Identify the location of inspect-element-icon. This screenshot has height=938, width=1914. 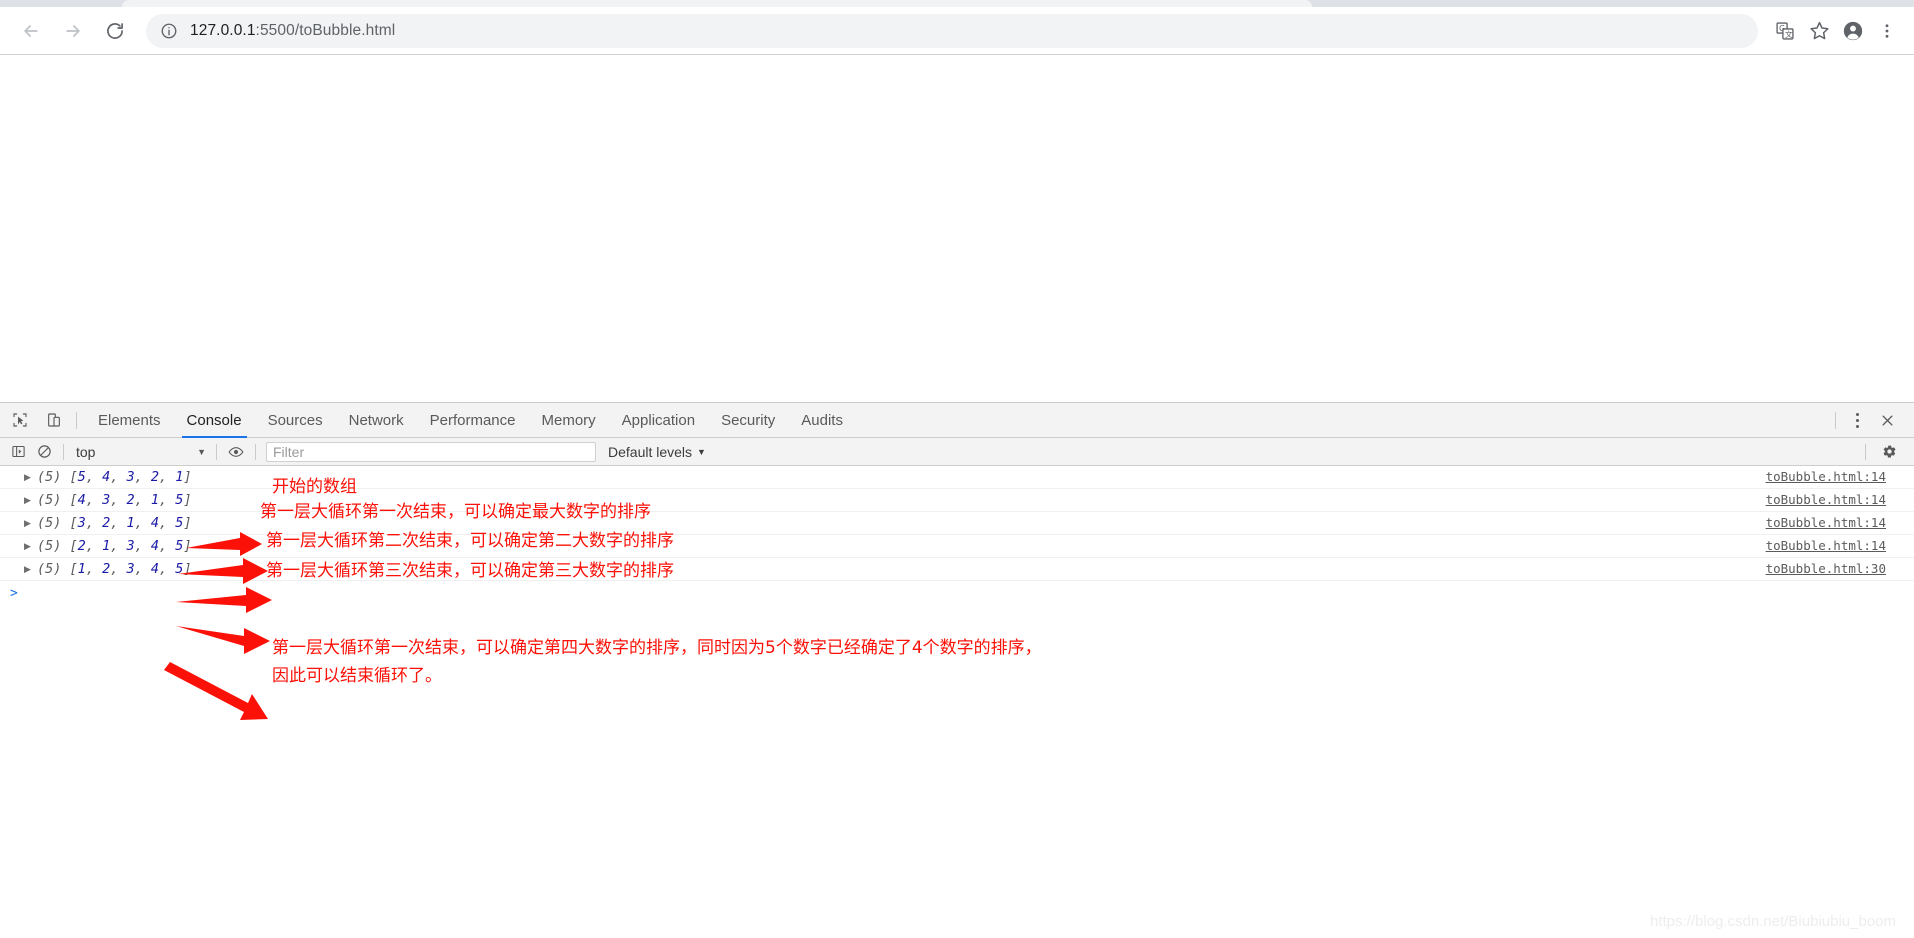
(20, 420).